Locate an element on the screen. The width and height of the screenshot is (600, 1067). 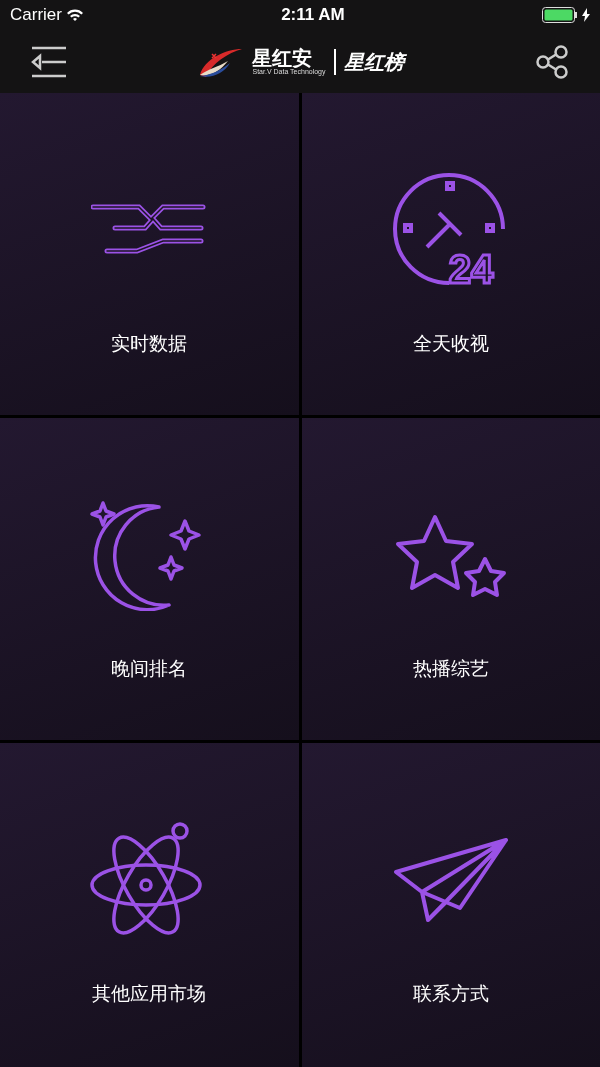
tile-label: 全天收视 is located at coordinates (450, 343).